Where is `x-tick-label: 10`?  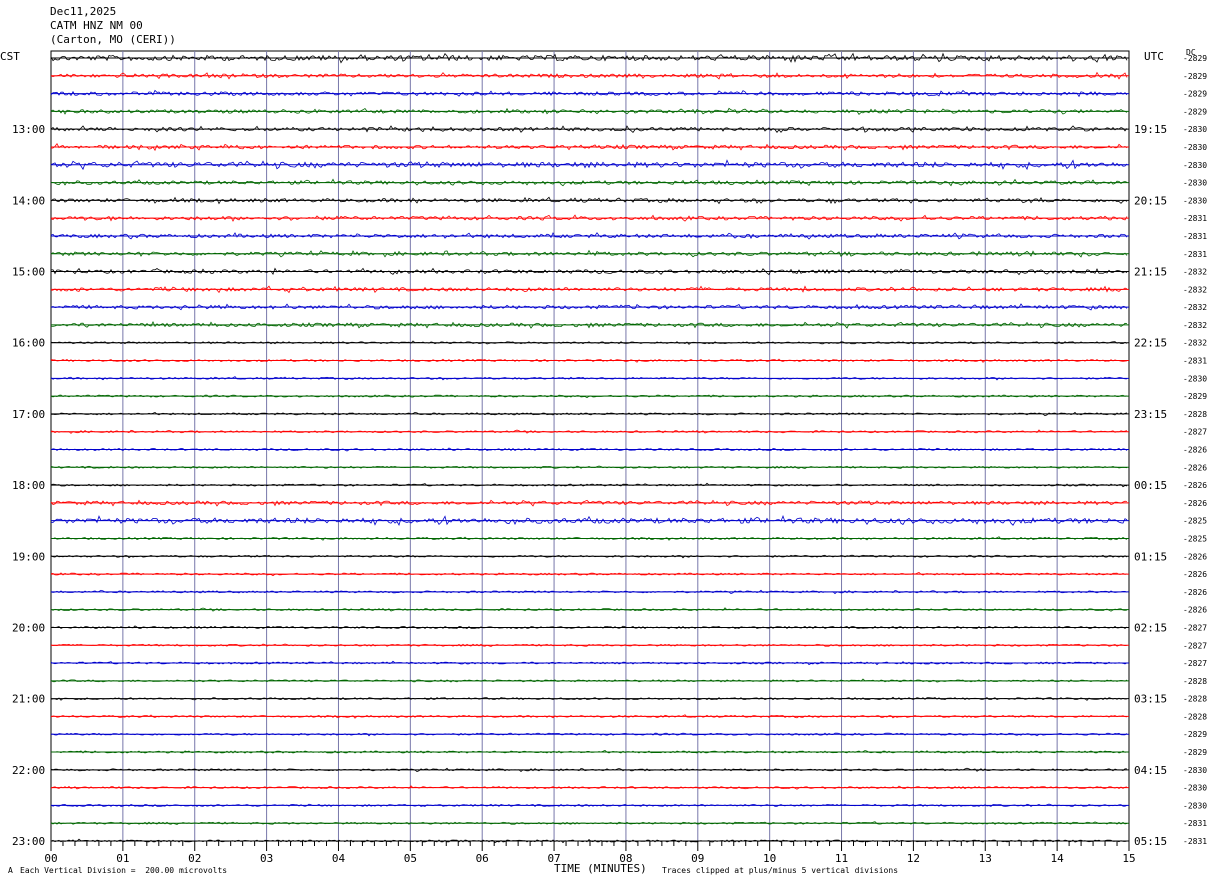
x-tick-label: 10 is located at coordinates (769, 858).